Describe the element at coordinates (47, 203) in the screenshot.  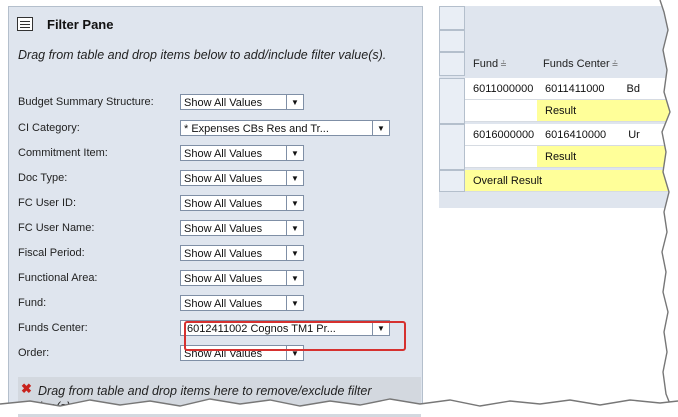
I see `filter-label: FC User ID:` at that location.